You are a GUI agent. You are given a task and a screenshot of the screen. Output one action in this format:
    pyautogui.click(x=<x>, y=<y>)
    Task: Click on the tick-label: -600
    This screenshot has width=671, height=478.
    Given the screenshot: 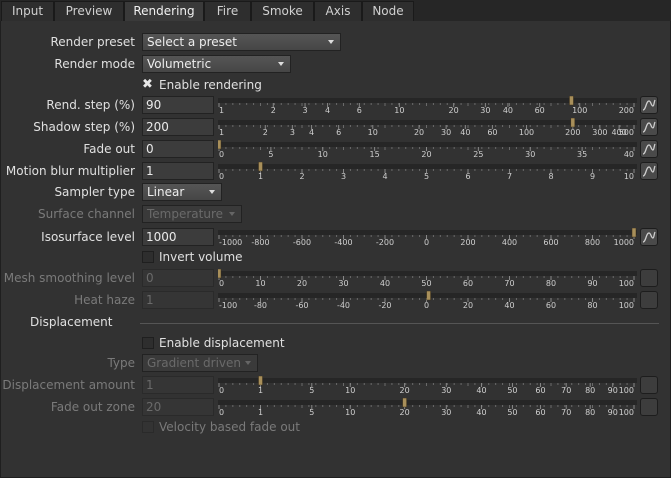 What is the action you would take?
    pyautogui.click(x=302, y=242)
    